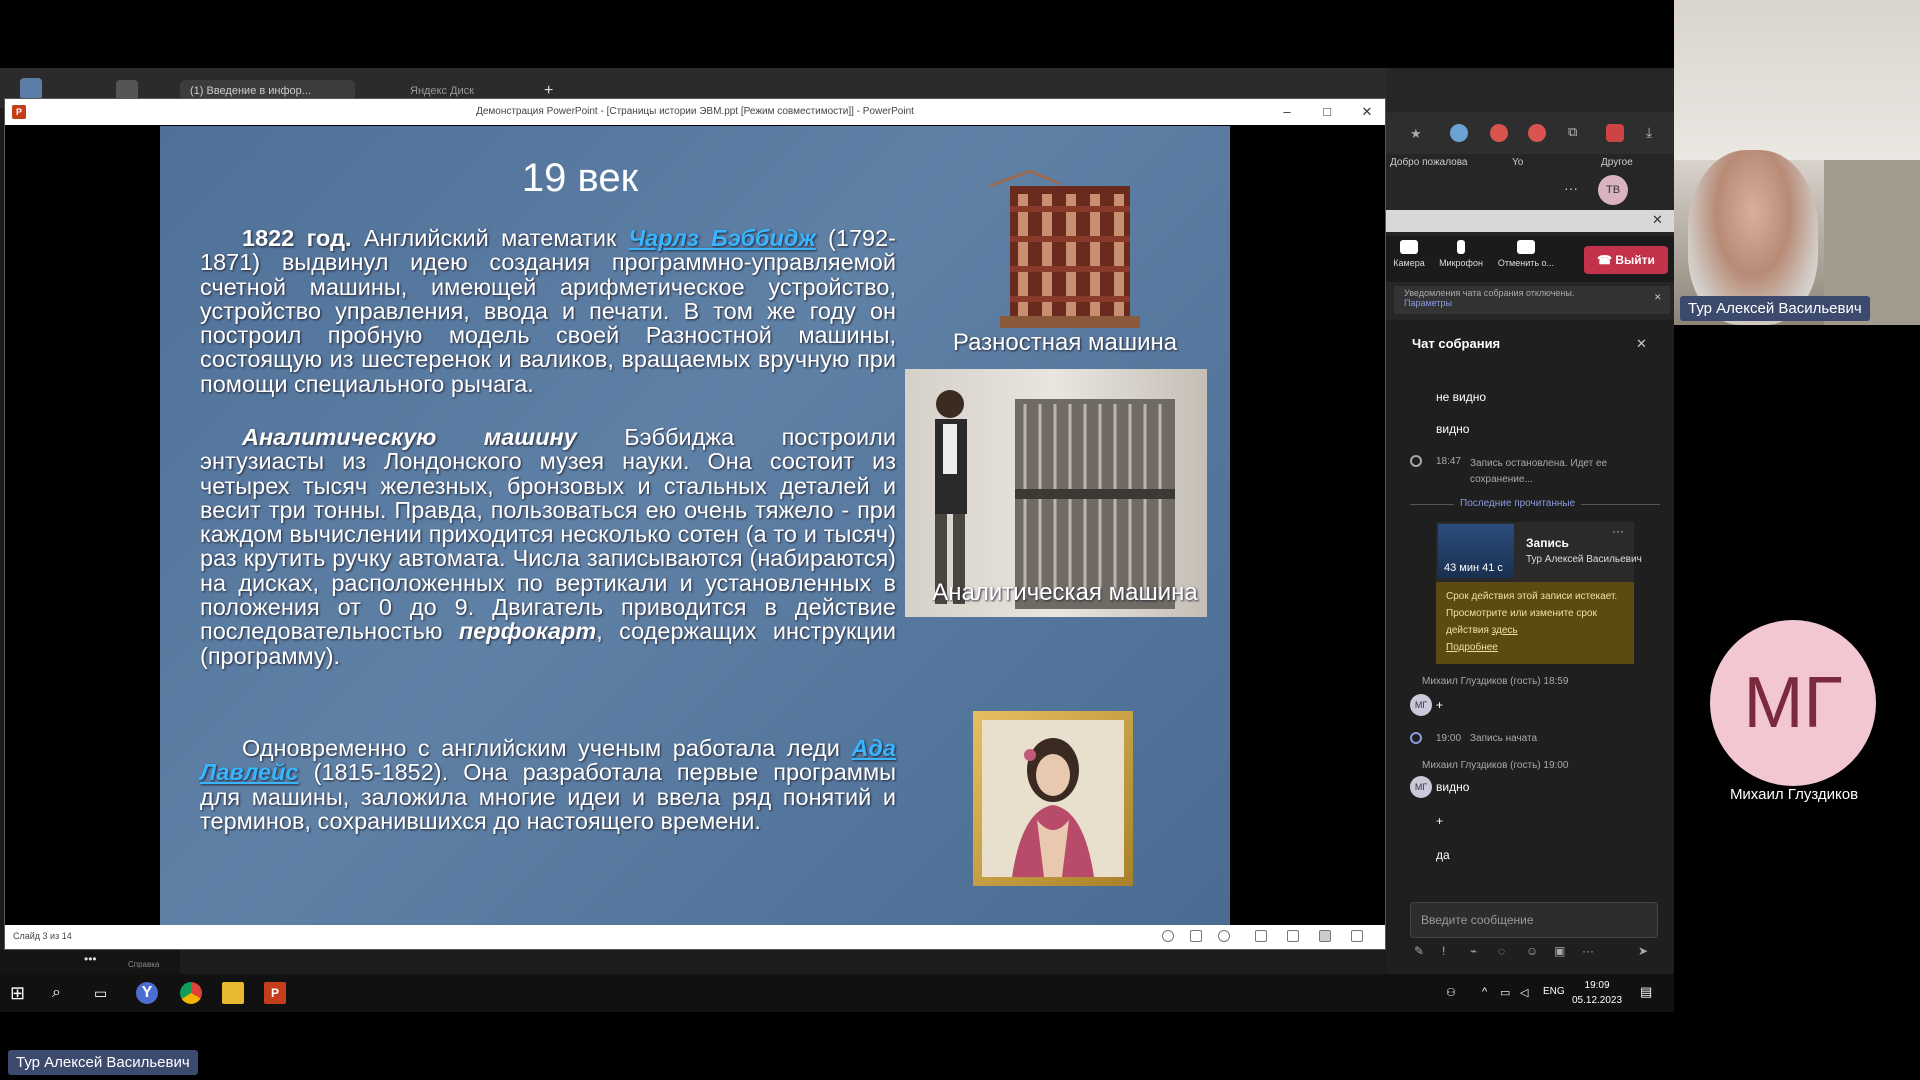  What do you see at coordinates (1261, 936) in the screenshot?
I see `normal-view-icon` at bounding box center [1261, 936].